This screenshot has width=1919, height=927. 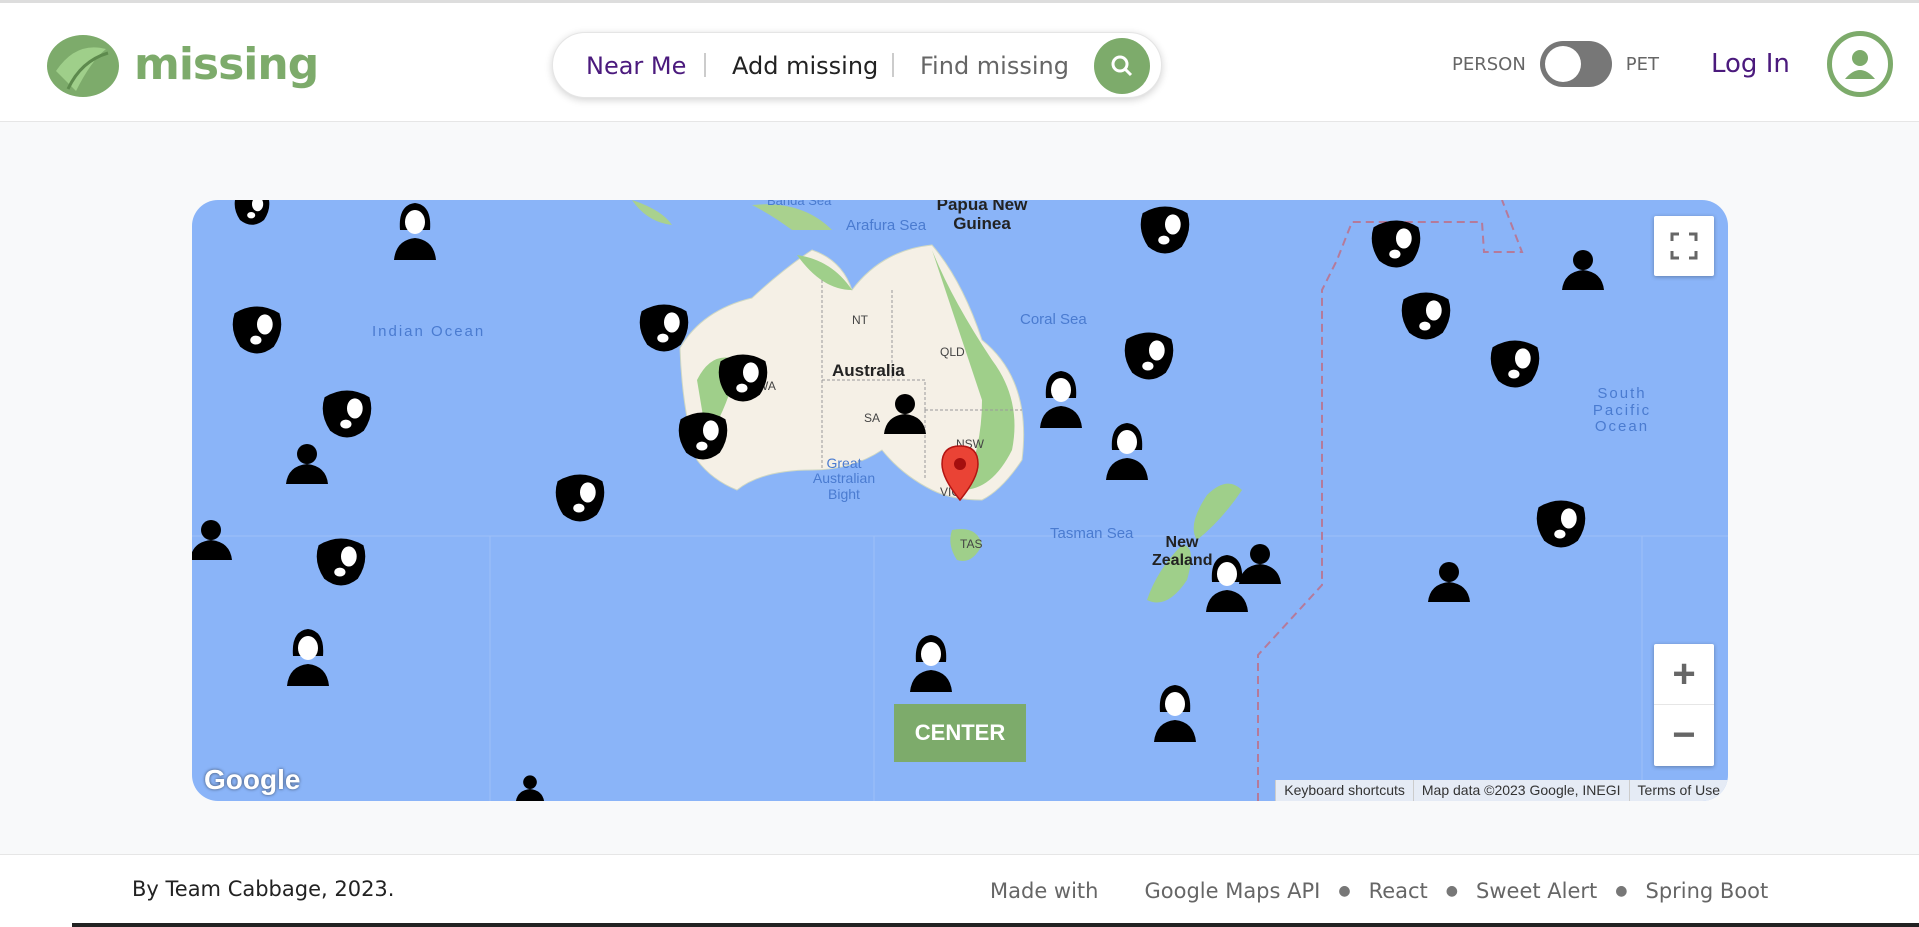 I want to click on avatar, so click(x=1860, y=64).